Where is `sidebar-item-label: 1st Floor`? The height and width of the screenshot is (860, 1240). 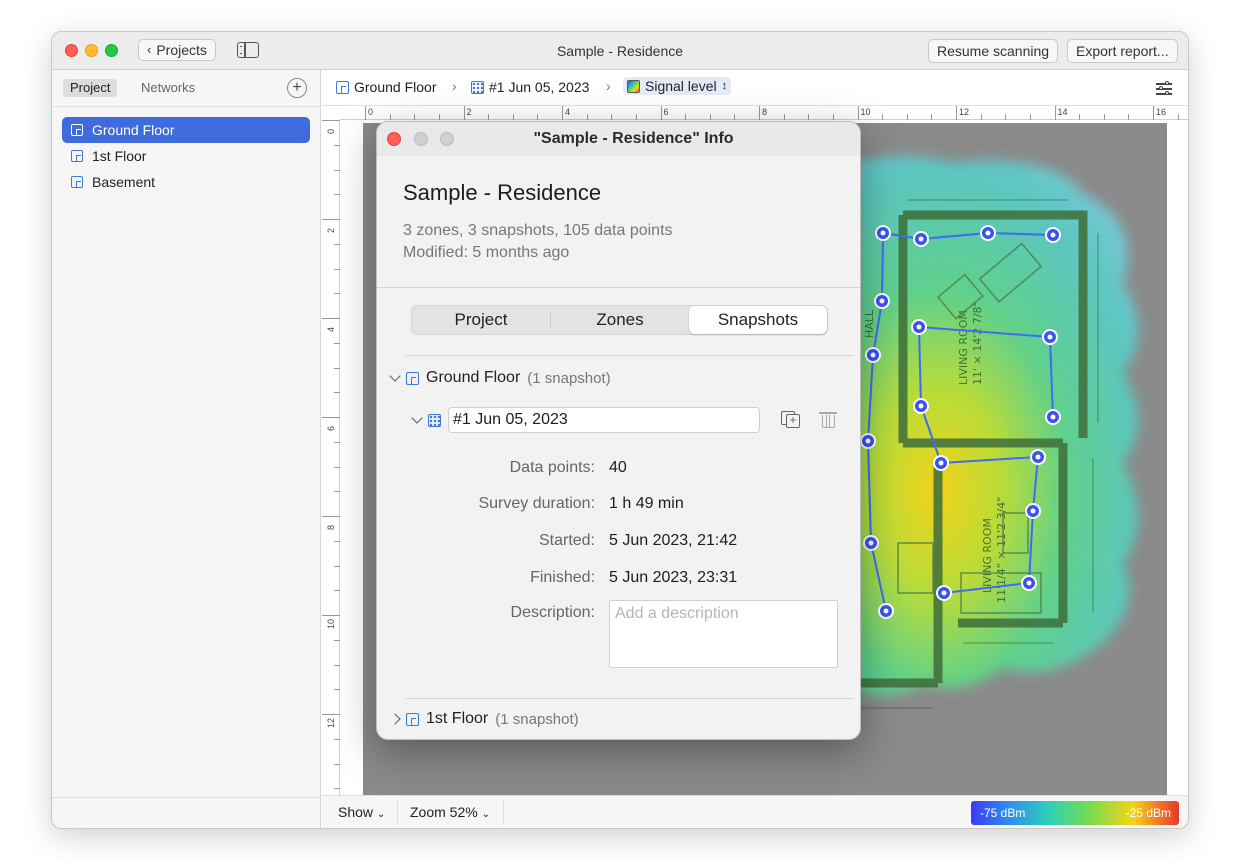
sidebar-item-label: 1st Floor is located at coordinates (119, 156).